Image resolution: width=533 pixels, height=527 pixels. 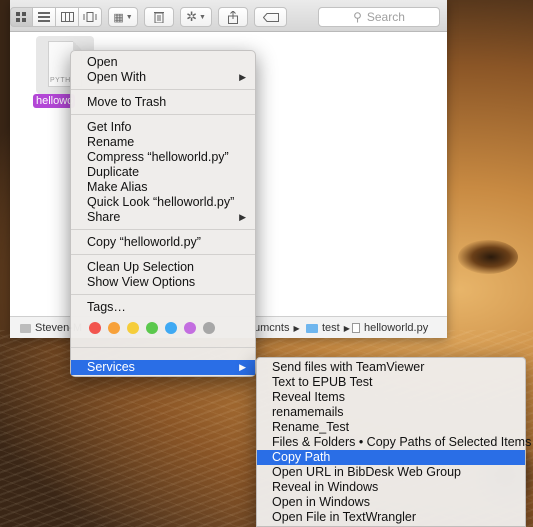 I want to click on edit-tags-button, so click(x=270, y=17).